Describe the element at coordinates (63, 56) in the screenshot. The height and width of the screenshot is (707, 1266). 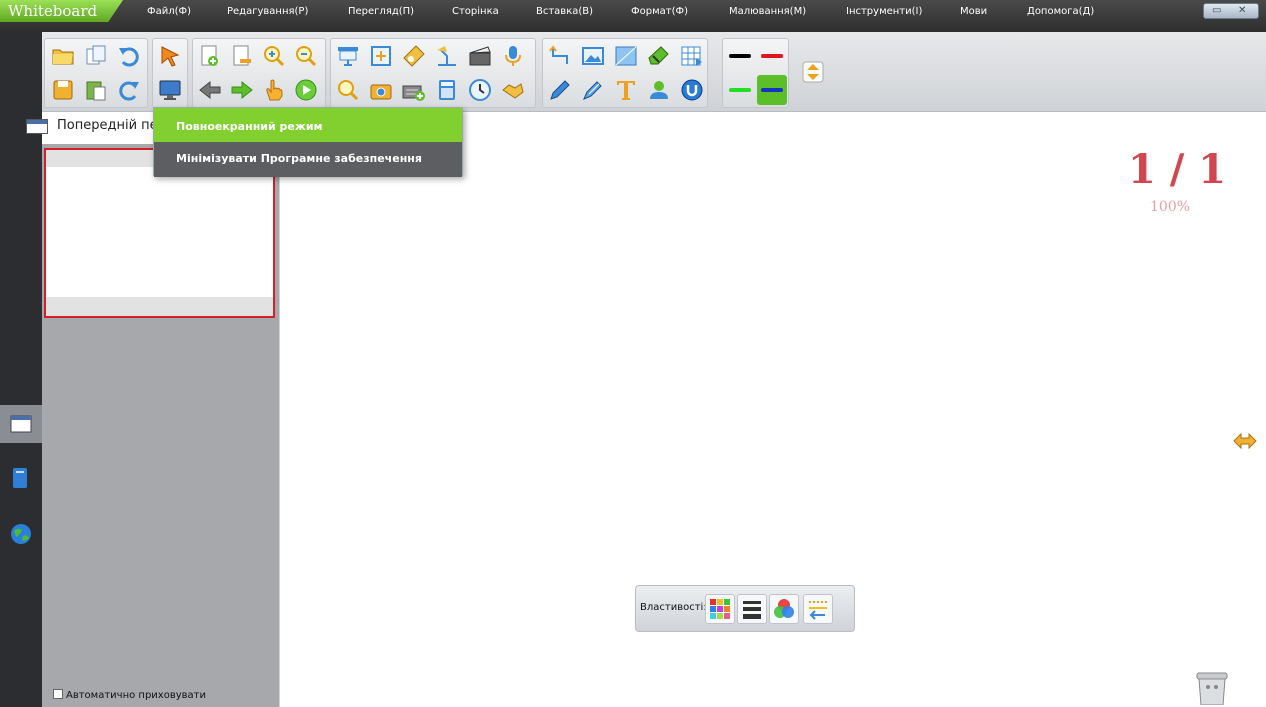
I see `open-folder-icon` at that location.